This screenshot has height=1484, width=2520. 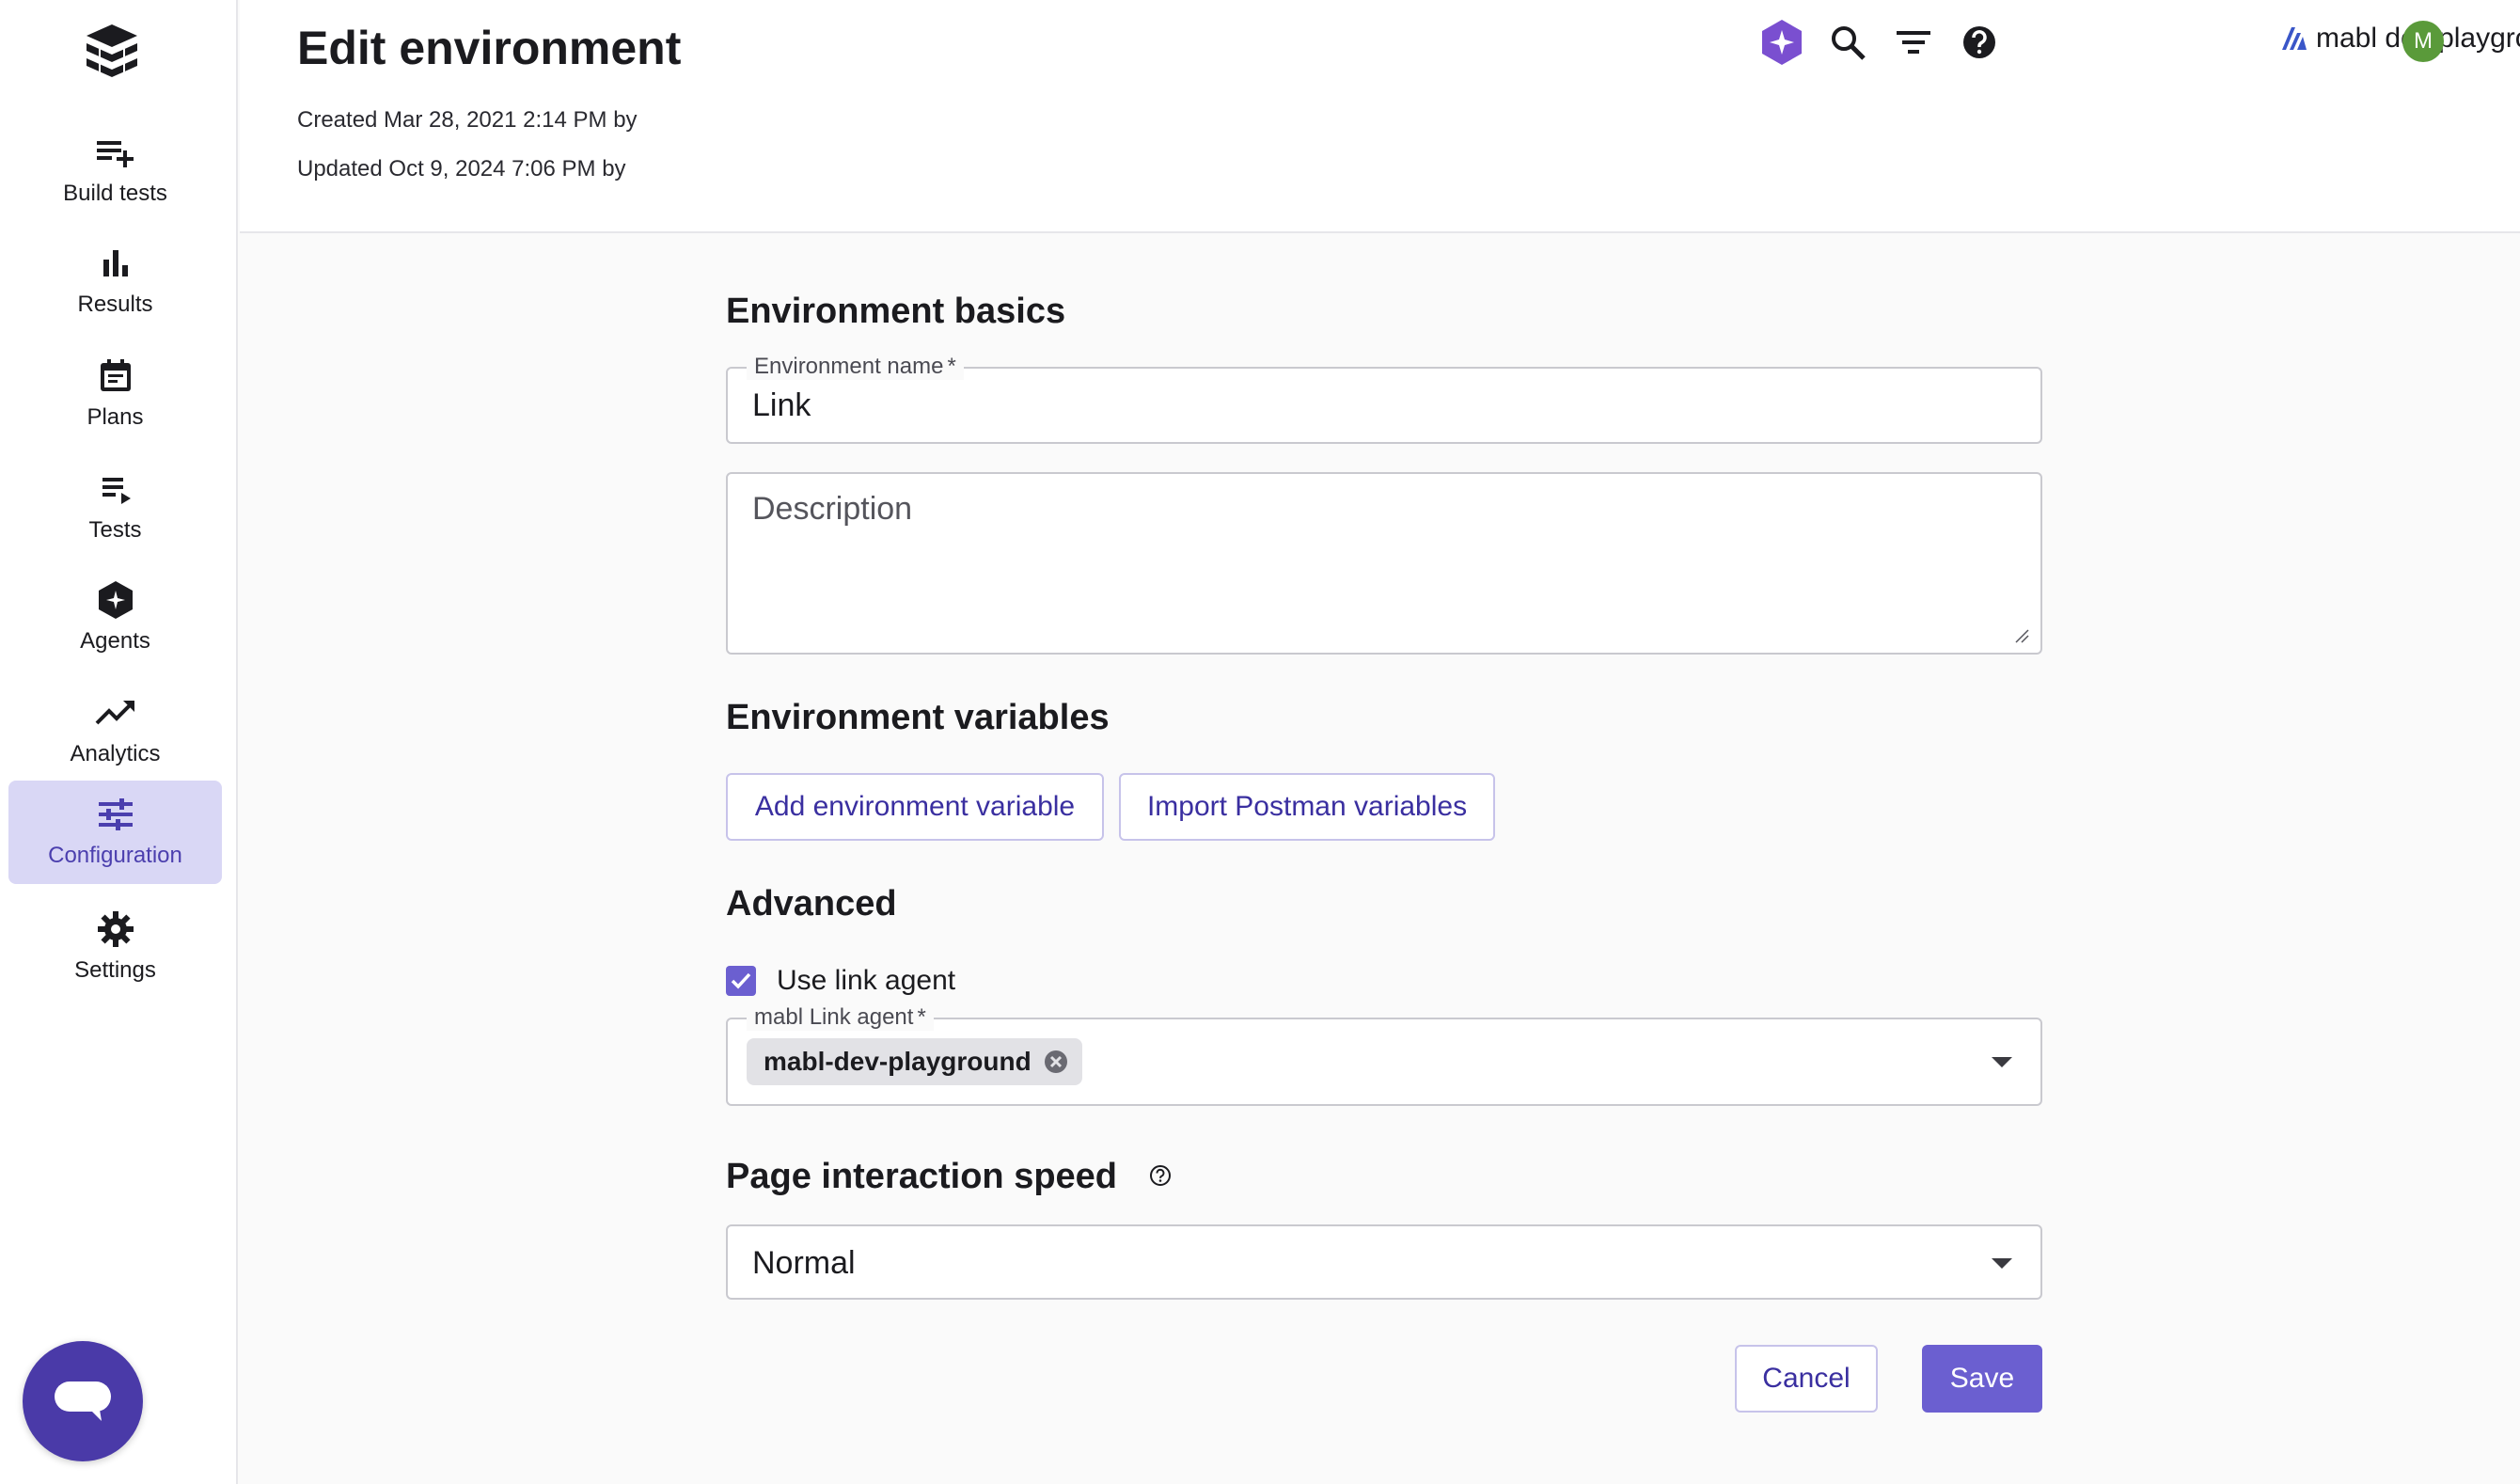 What do you see at coordinates (115, 193) in the screenshot?
I see `sidebar-item-label: Build tests` at bounding box center [115, 193].